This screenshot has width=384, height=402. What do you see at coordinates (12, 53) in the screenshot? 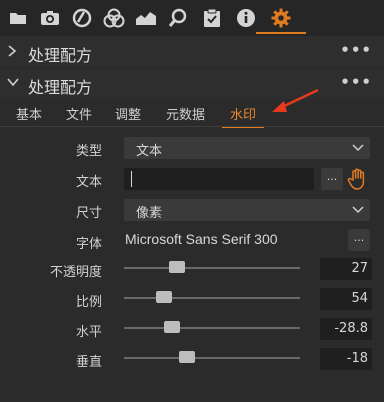
I see `chevron-right-icon` at bounding box center [12, 53].